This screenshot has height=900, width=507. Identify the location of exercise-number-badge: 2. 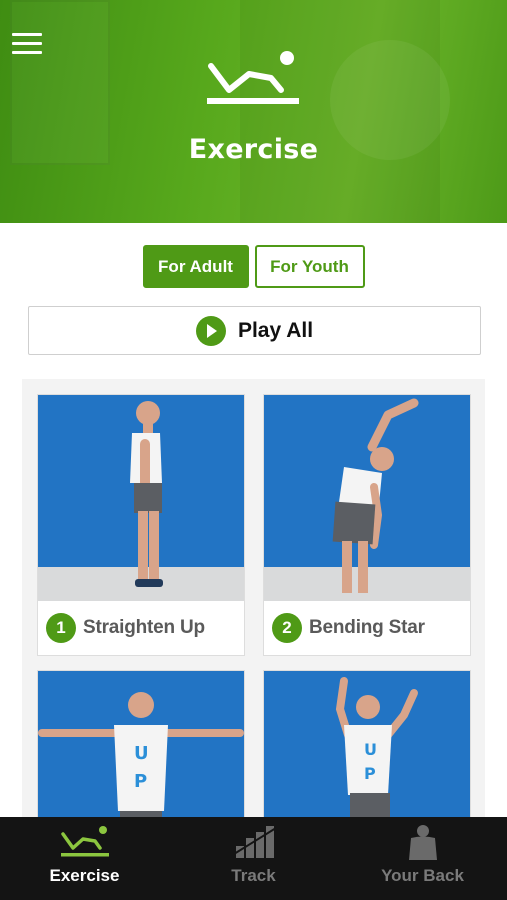
(287, 628).